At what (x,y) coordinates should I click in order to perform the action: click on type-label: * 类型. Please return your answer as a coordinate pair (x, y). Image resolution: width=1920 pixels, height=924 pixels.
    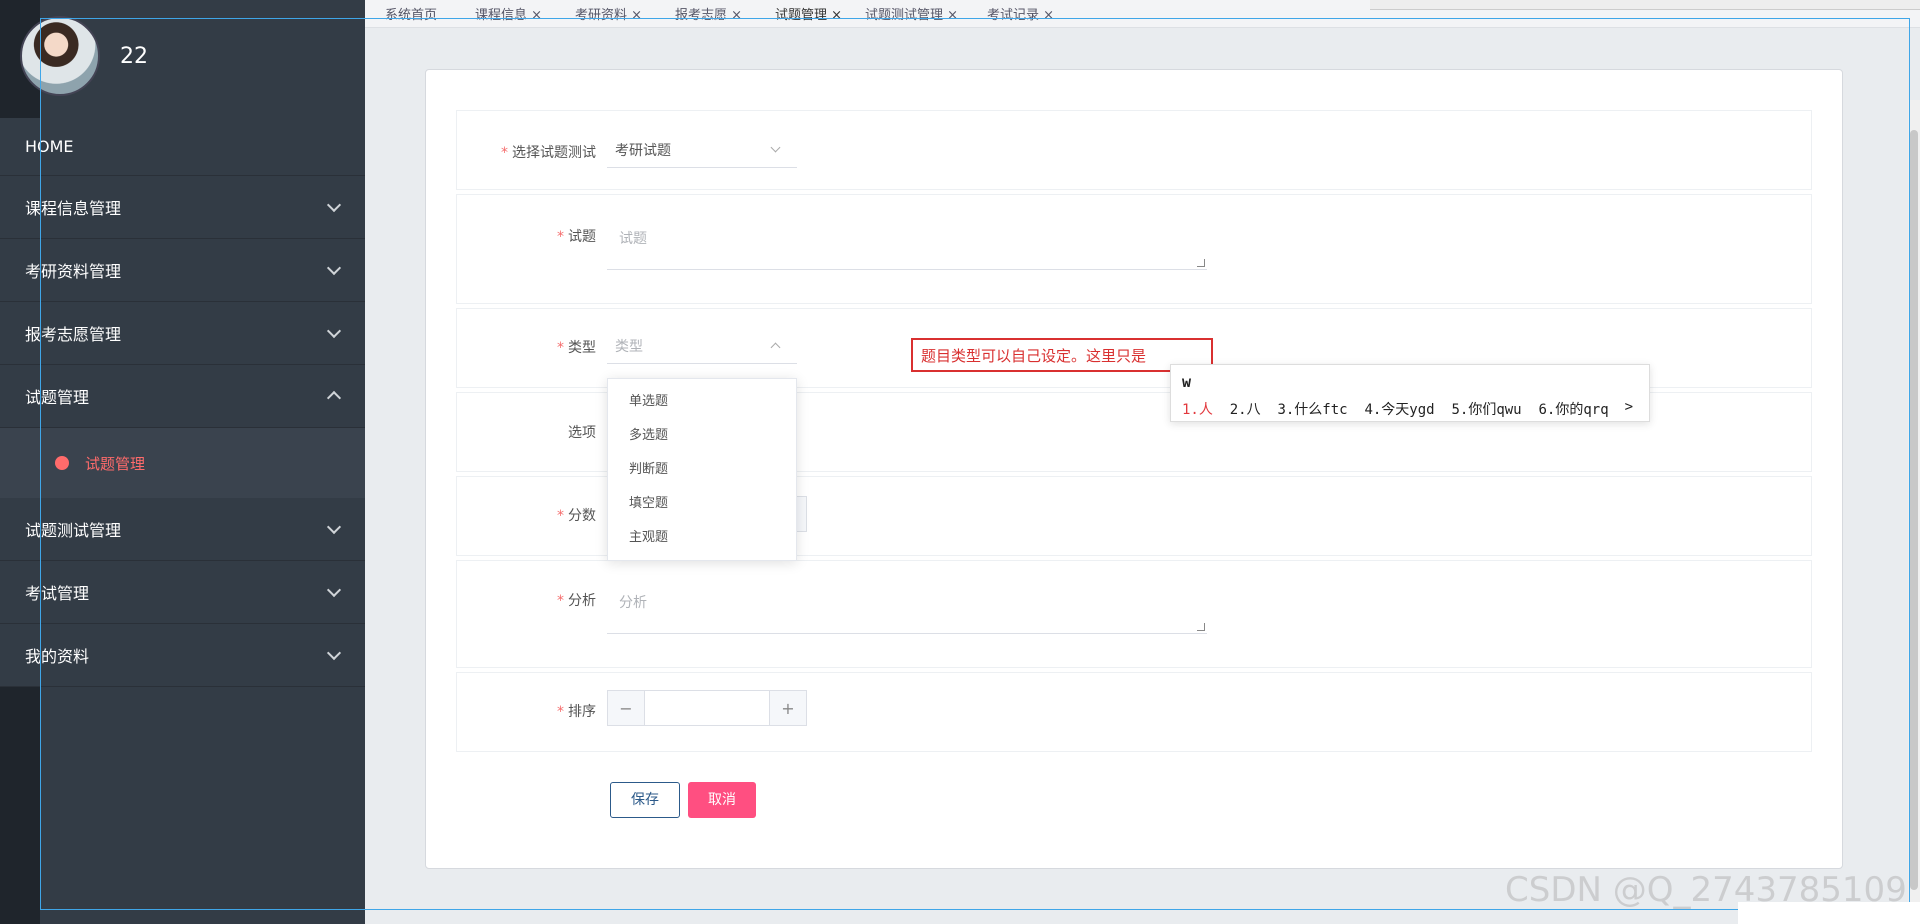
    Looking at the image, I should click on (576, 348).